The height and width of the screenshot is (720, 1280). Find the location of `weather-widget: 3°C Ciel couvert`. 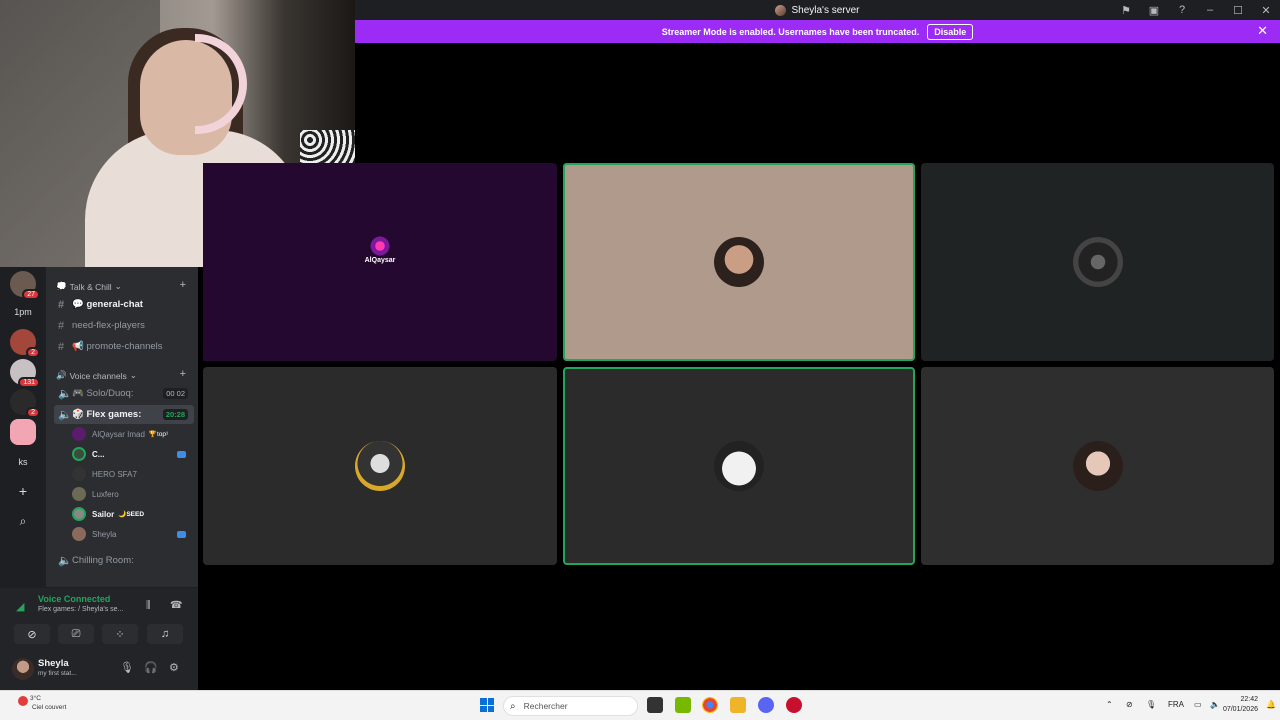

weather-widget: 3°C Ciel couvert is located at coordinates (39, 703).